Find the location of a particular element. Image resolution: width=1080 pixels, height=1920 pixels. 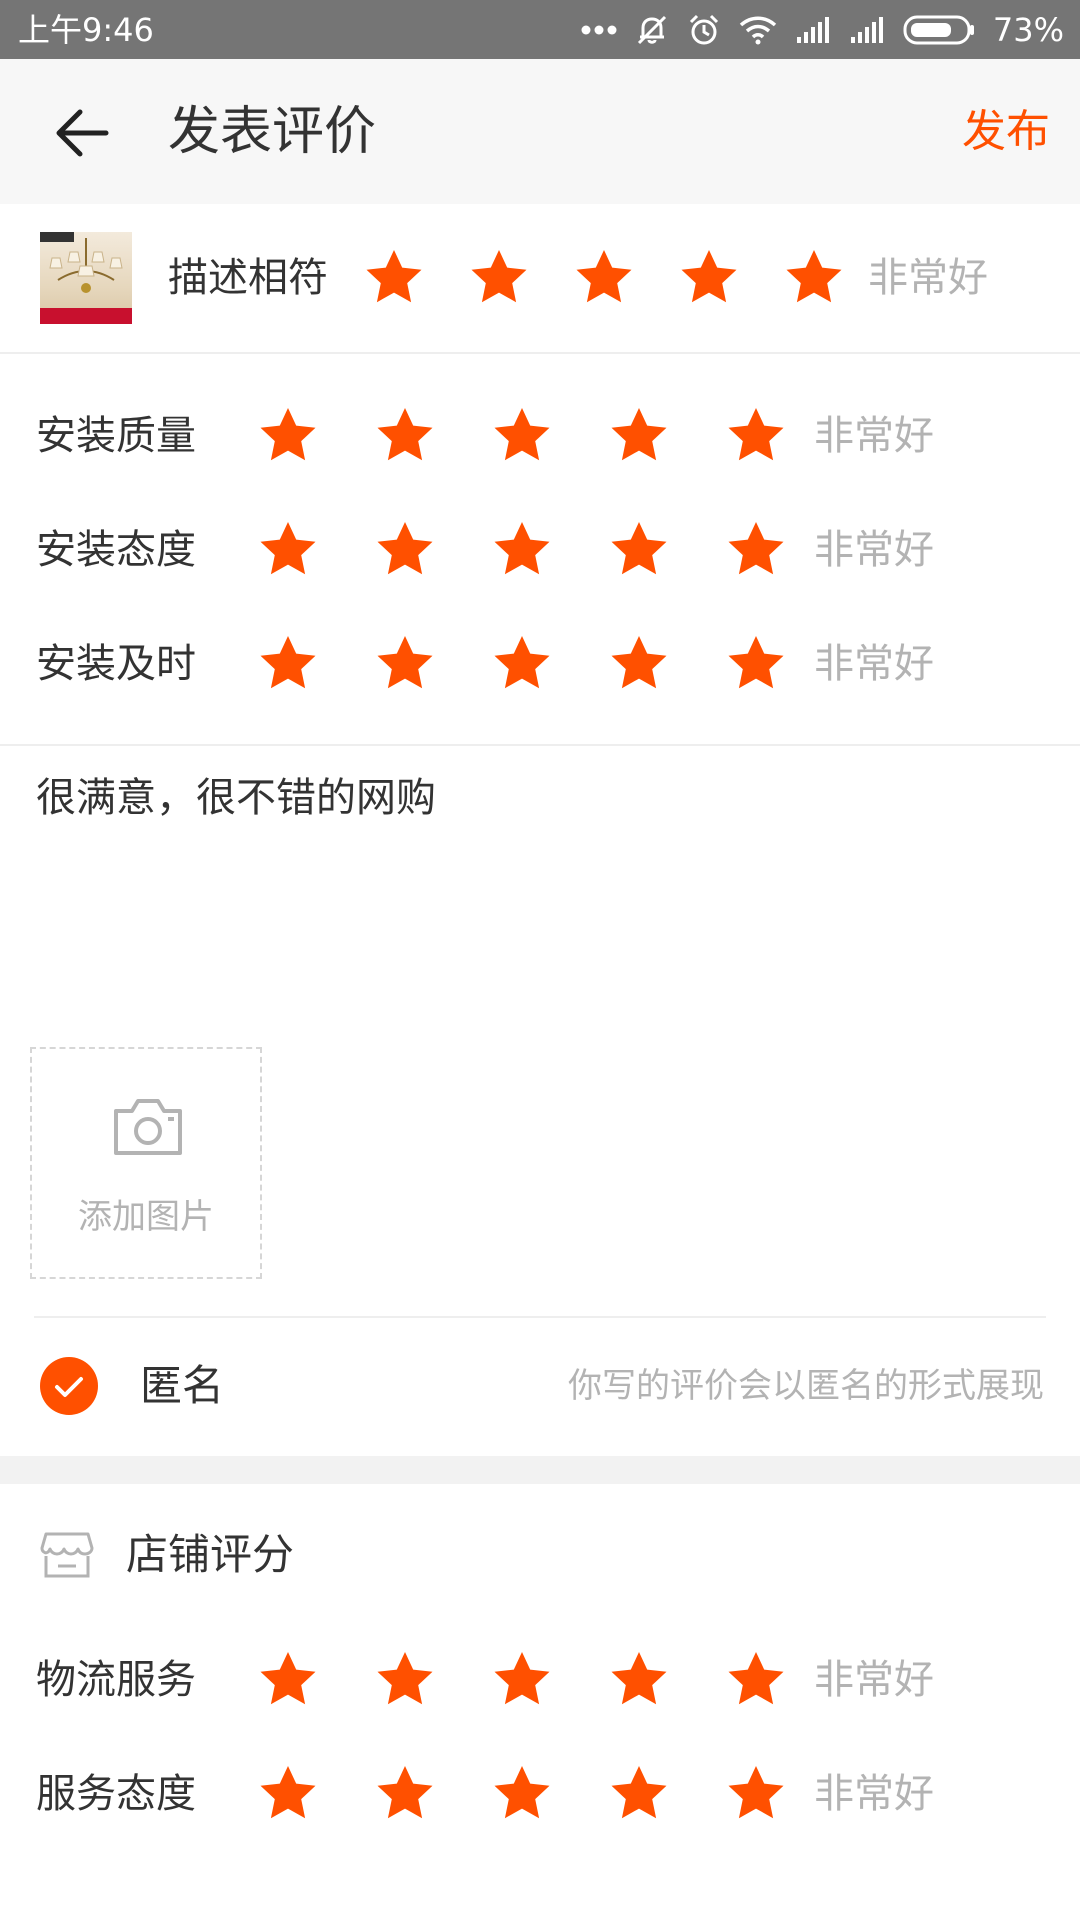

shop-rating-label: 物流服务 is located at coordinates (116, 1680).